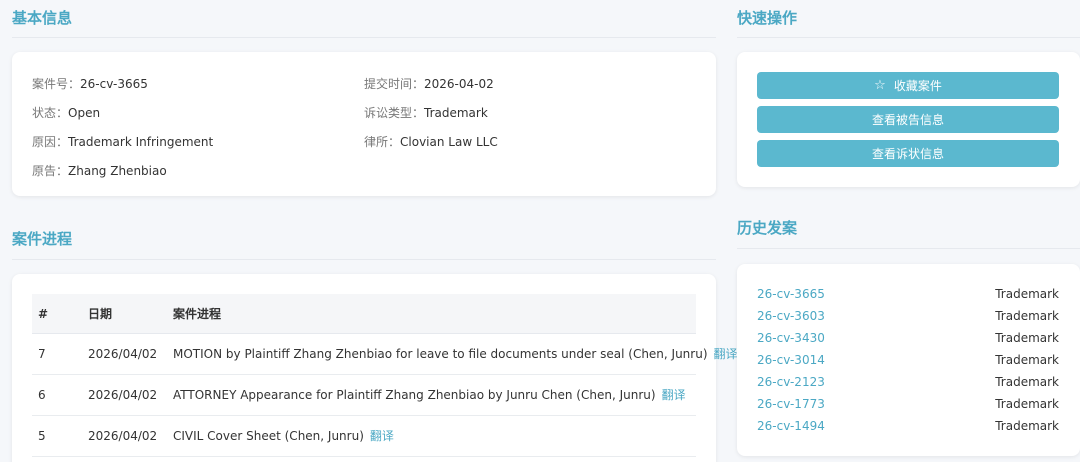 This screenshot has width=1080, height=462. Describe the element at coordinates (908, 382) in the screenshot. I see `history-case-item: 26-cv-2123 Trademark` at that location.